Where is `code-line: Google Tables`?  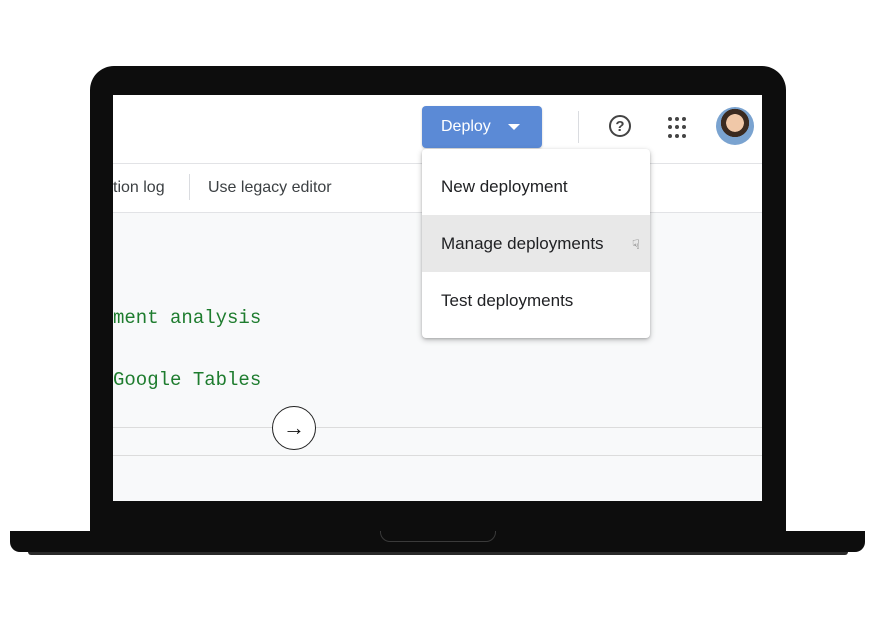
code-line: Google Tables is located at coordinates (187, 380).